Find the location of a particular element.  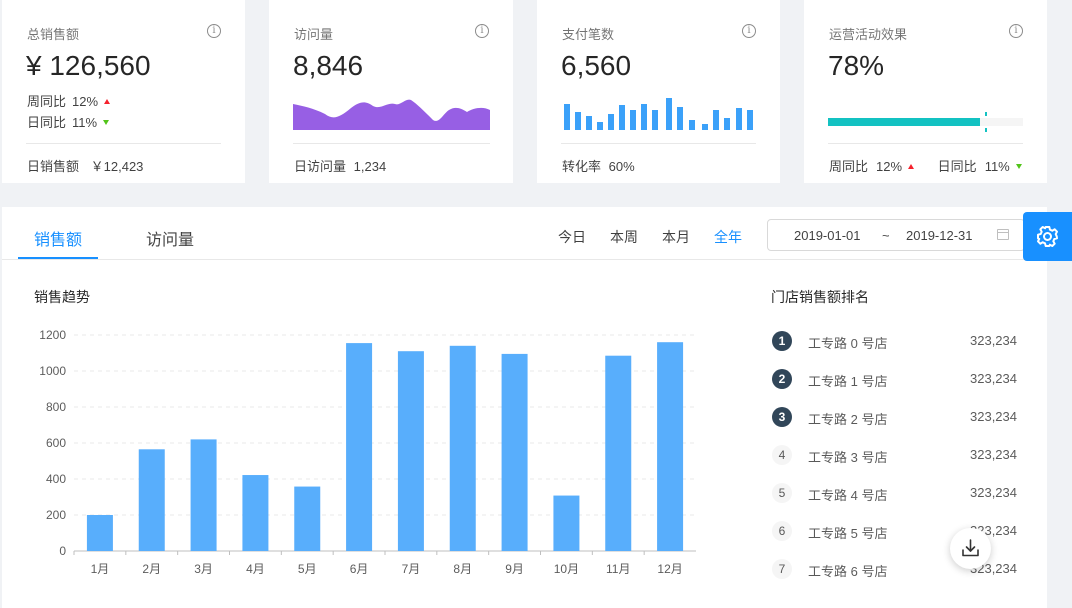

card-value: 6,560 is located at coordinates (596, 65).